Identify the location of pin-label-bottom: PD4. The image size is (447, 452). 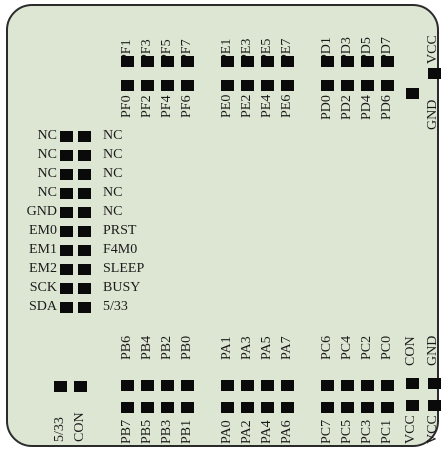
(366, 107).